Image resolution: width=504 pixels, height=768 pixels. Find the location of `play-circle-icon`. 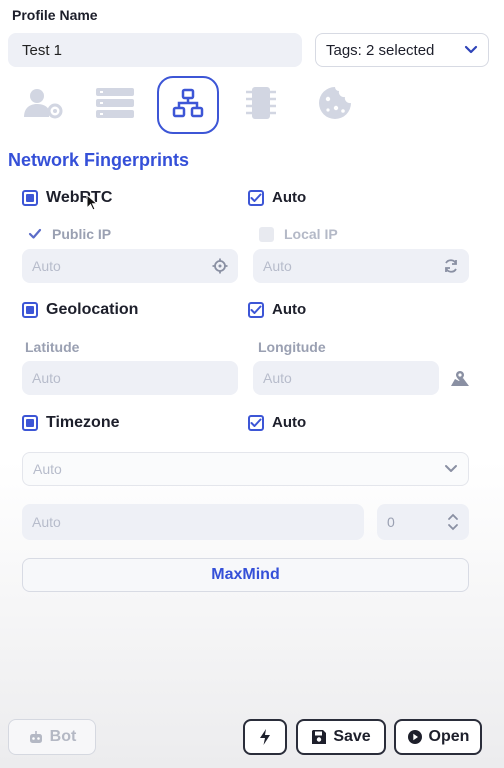

play-circle-icon is located at coordinates (414, 737).